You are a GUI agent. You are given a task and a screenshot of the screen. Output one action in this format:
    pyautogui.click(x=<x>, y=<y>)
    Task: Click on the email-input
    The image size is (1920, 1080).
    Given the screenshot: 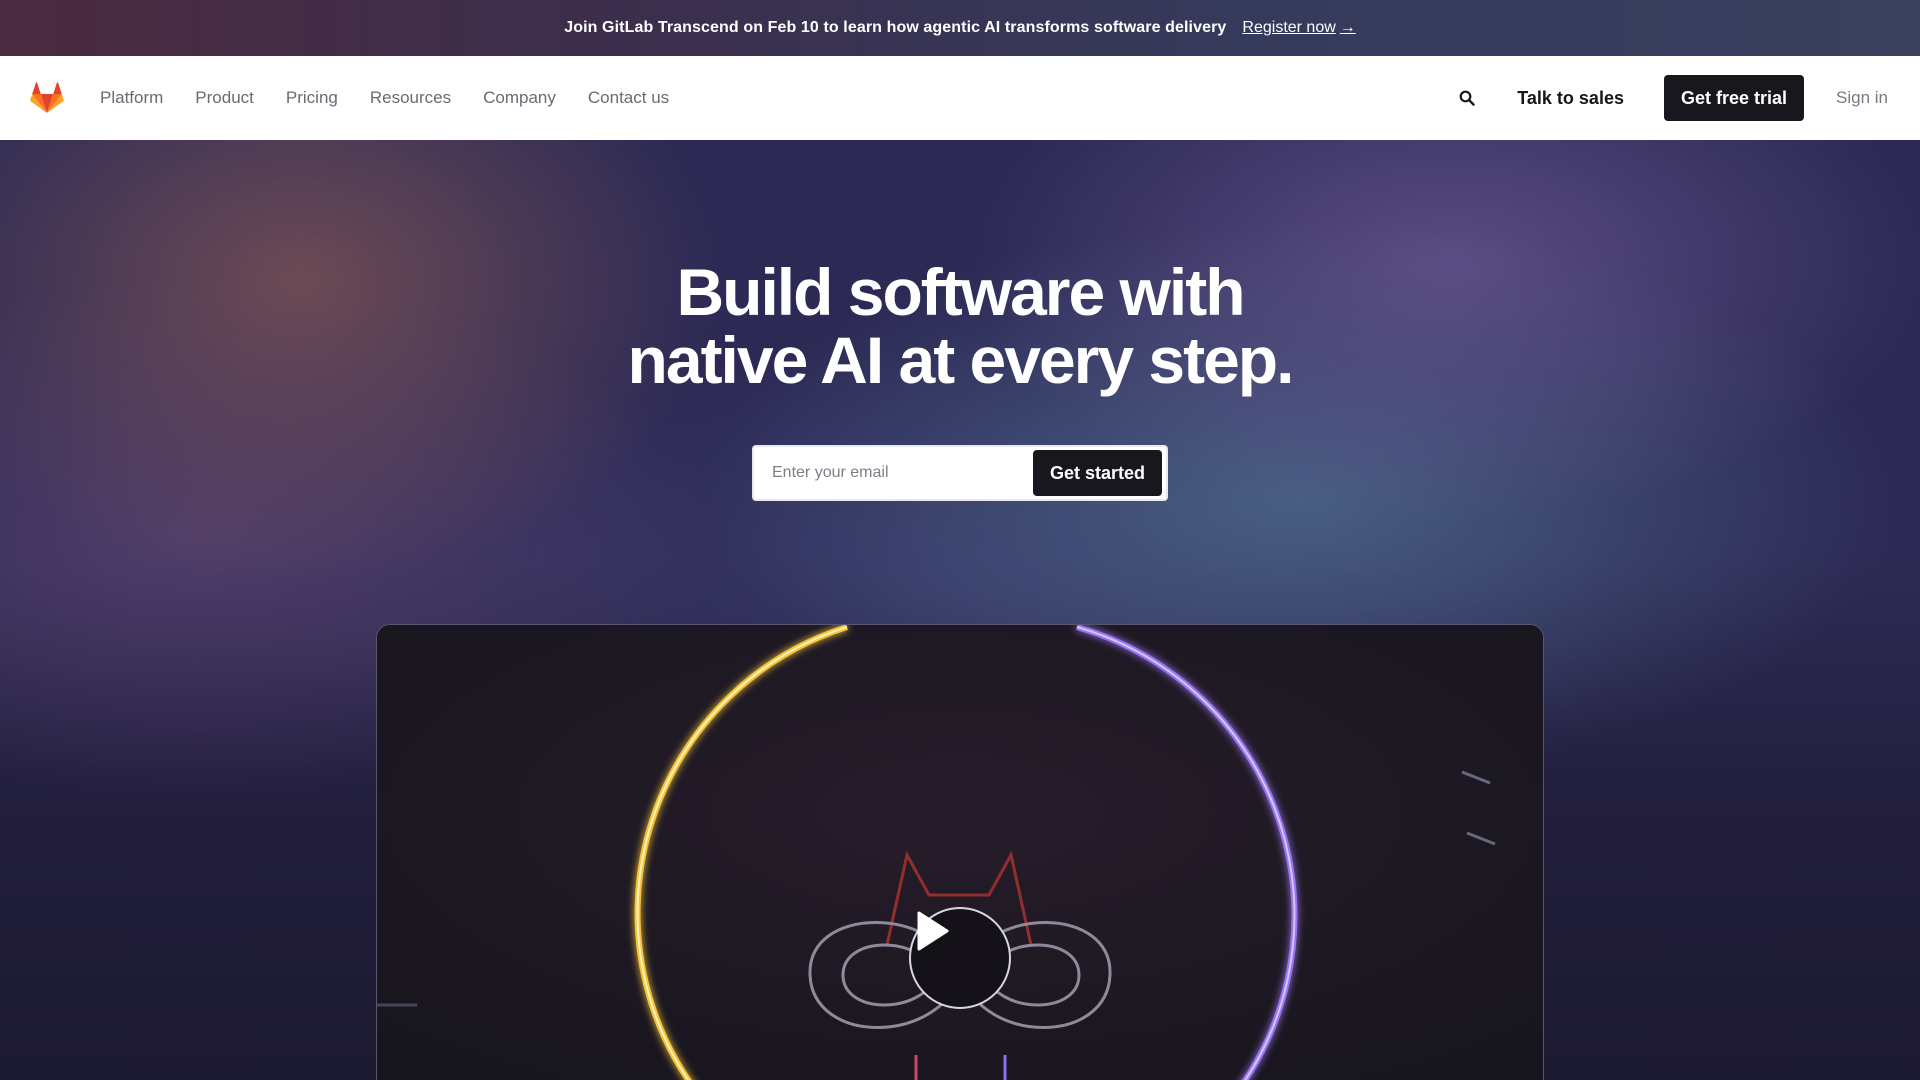 What is the action you would take?
    pyautogui.click(x=902, y=473)
    